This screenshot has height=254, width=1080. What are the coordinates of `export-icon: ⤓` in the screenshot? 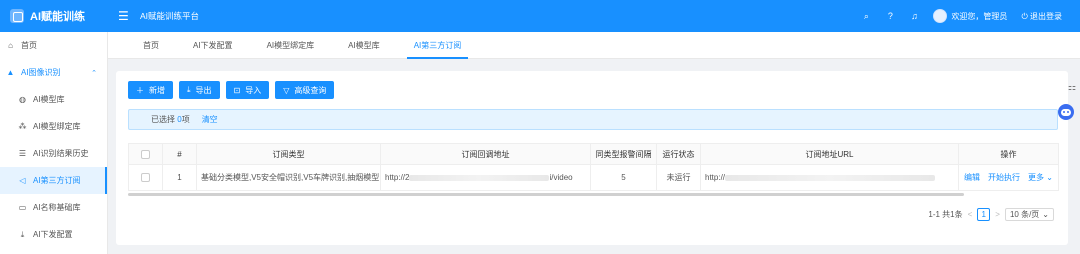 It's located at (189, 89).